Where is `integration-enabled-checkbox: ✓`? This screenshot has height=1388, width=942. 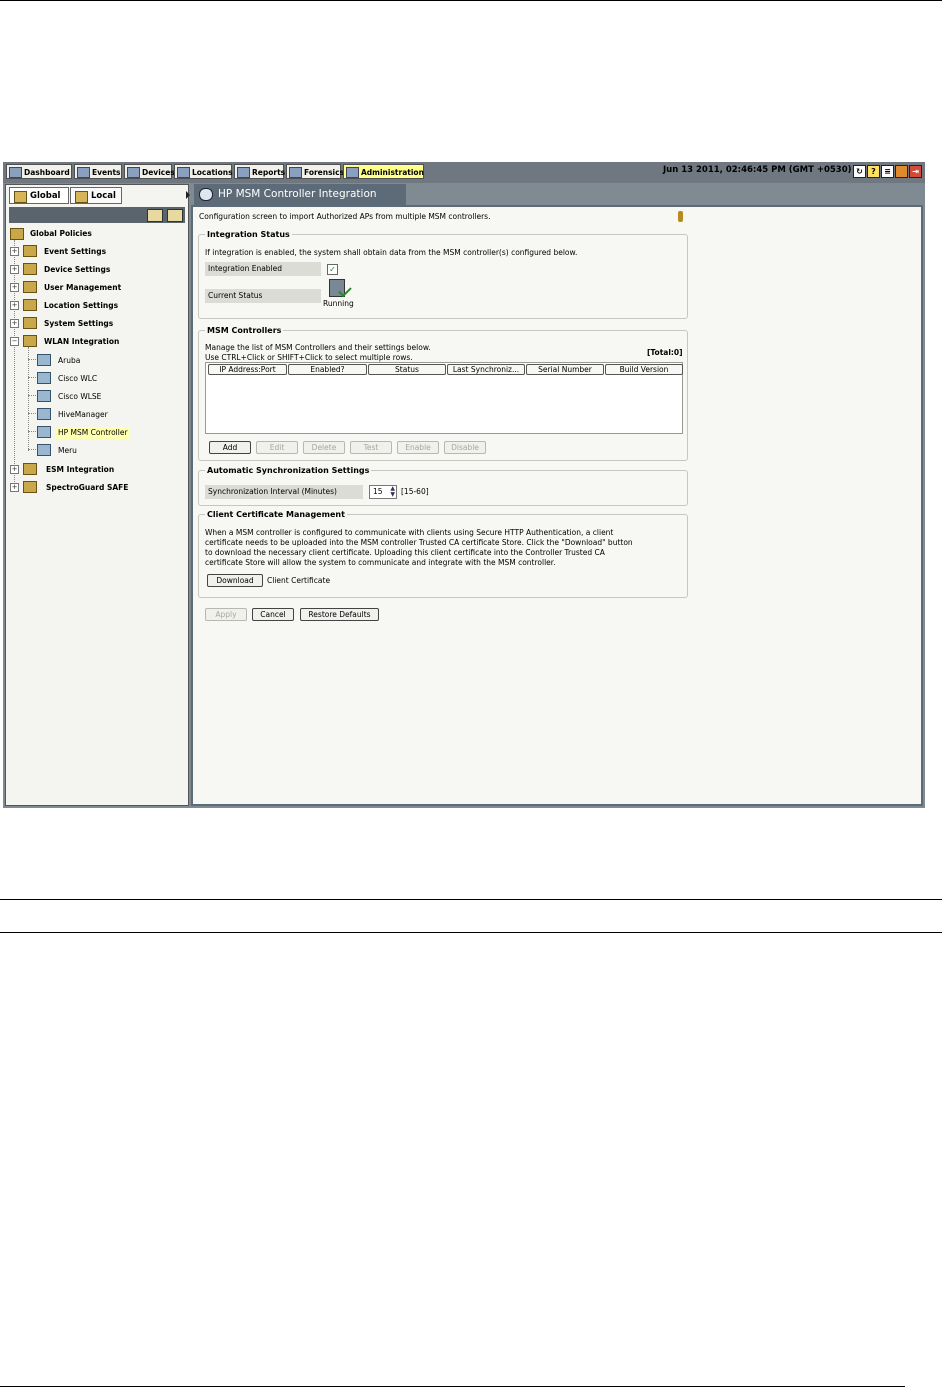 integration-enabled-checkbox: ✓ is located at coordinates (332, 269).